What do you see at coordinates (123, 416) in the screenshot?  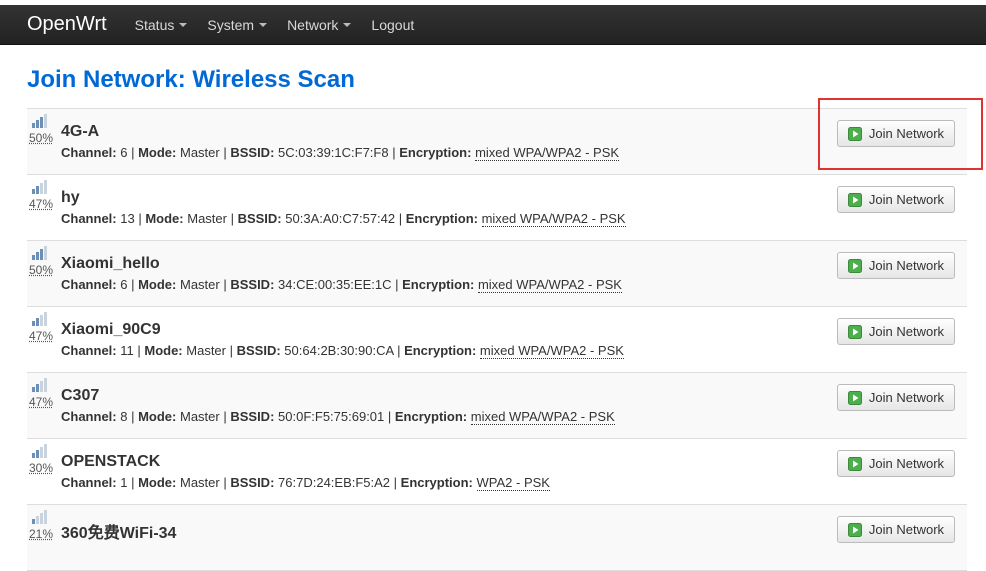 I see `channel-value: 8` at bounding box center [123, 416].